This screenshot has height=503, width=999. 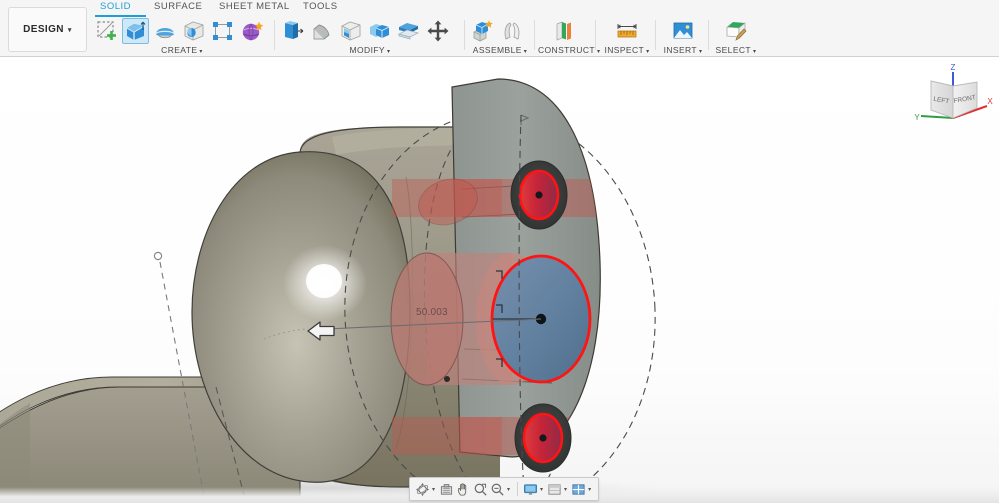 I want to click on panel-insert: INSERT ▾, so click(x=683, y=37).